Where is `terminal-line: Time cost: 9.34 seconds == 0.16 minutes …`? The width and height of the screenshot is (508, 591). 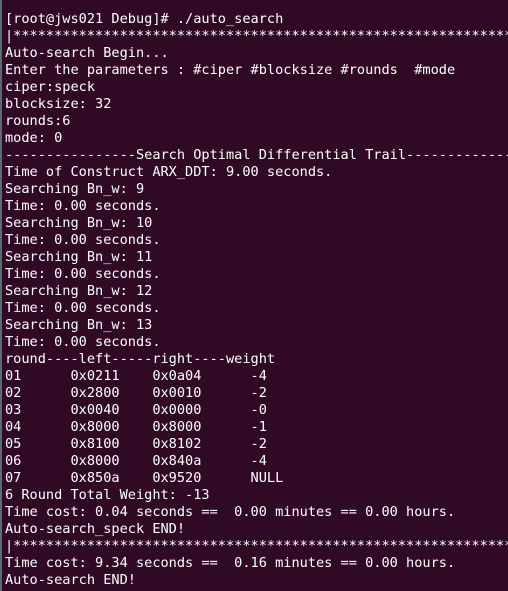 terminal-line: Time cost: 9.34 seconds == 0.16 minutes … is located at coordinates (230, 563).